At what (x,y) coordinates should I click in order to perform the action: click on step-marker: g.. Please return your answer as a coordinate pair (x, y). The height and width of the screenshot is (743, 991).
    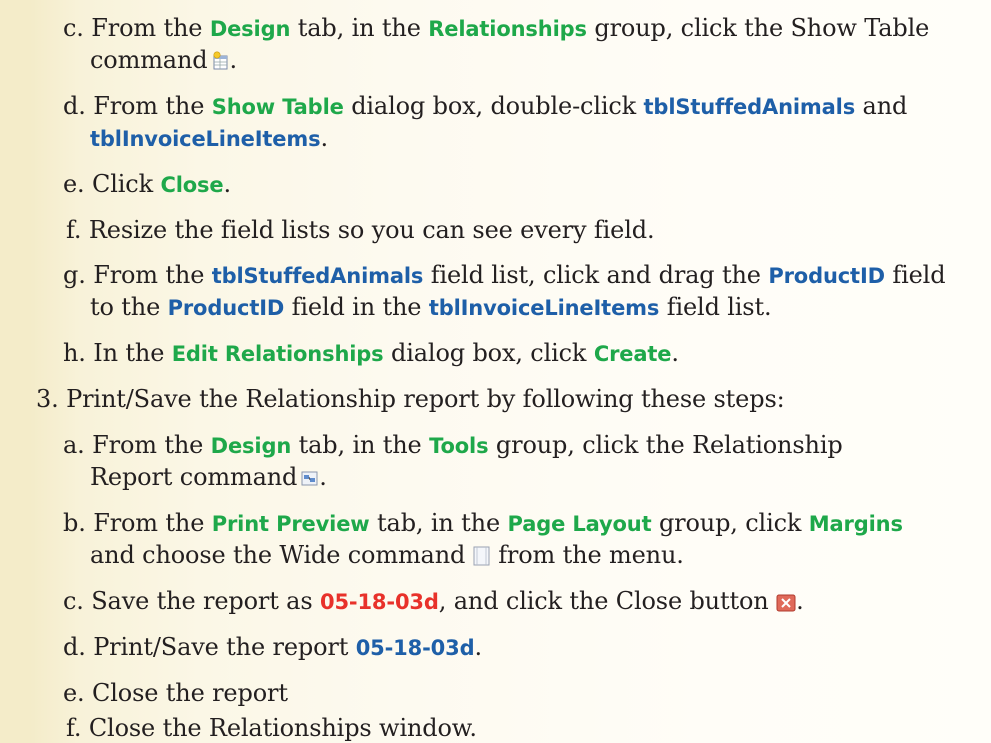
    Looking at the image, I should click on (74, 275).